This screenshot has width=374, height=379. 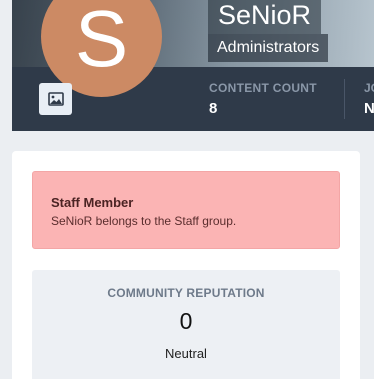 What do you see at coordinates (268, 48) in the screenshot?
I see `profile-group: Administrators` at bounding box center [268, 48].